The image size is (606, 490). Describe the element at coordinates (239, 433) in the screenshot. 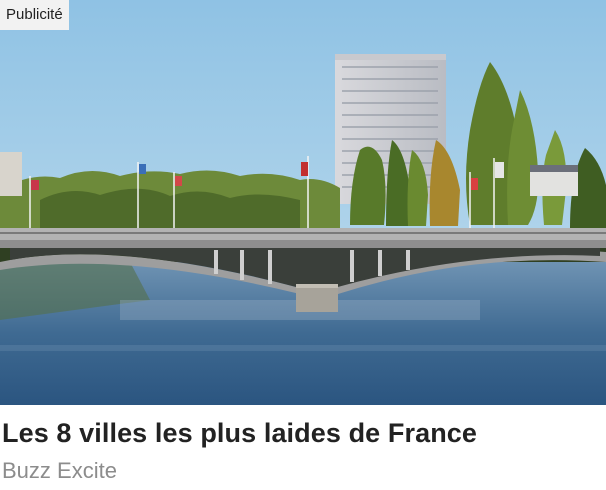

I see `ad-title: Les 8 villes les plus laides de France` at that location.